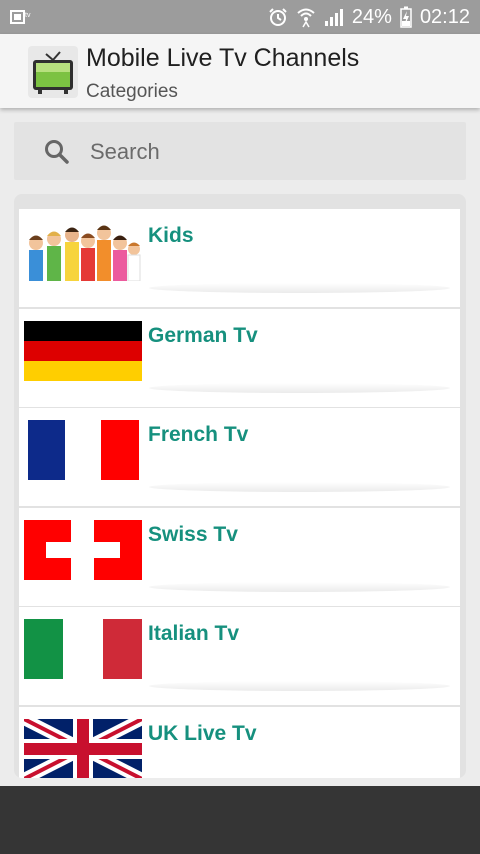 The image size is (480, 854). Describe the element at coordinates (406, 17) in the screenshot. I see `battery-charging-icon` at that location.